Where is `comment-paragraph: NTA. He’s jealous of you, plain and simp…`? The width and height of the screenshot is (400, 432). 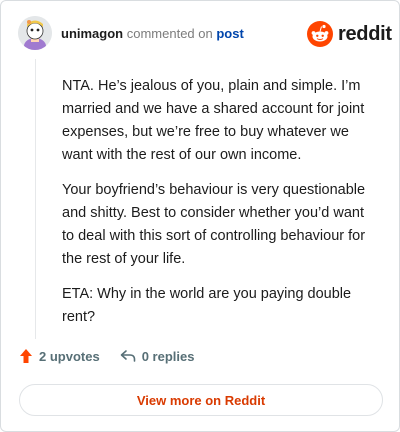
comment-paragraph: NTA. He’s jealous of you, plain and simp… is located at coordinates (213, 120).